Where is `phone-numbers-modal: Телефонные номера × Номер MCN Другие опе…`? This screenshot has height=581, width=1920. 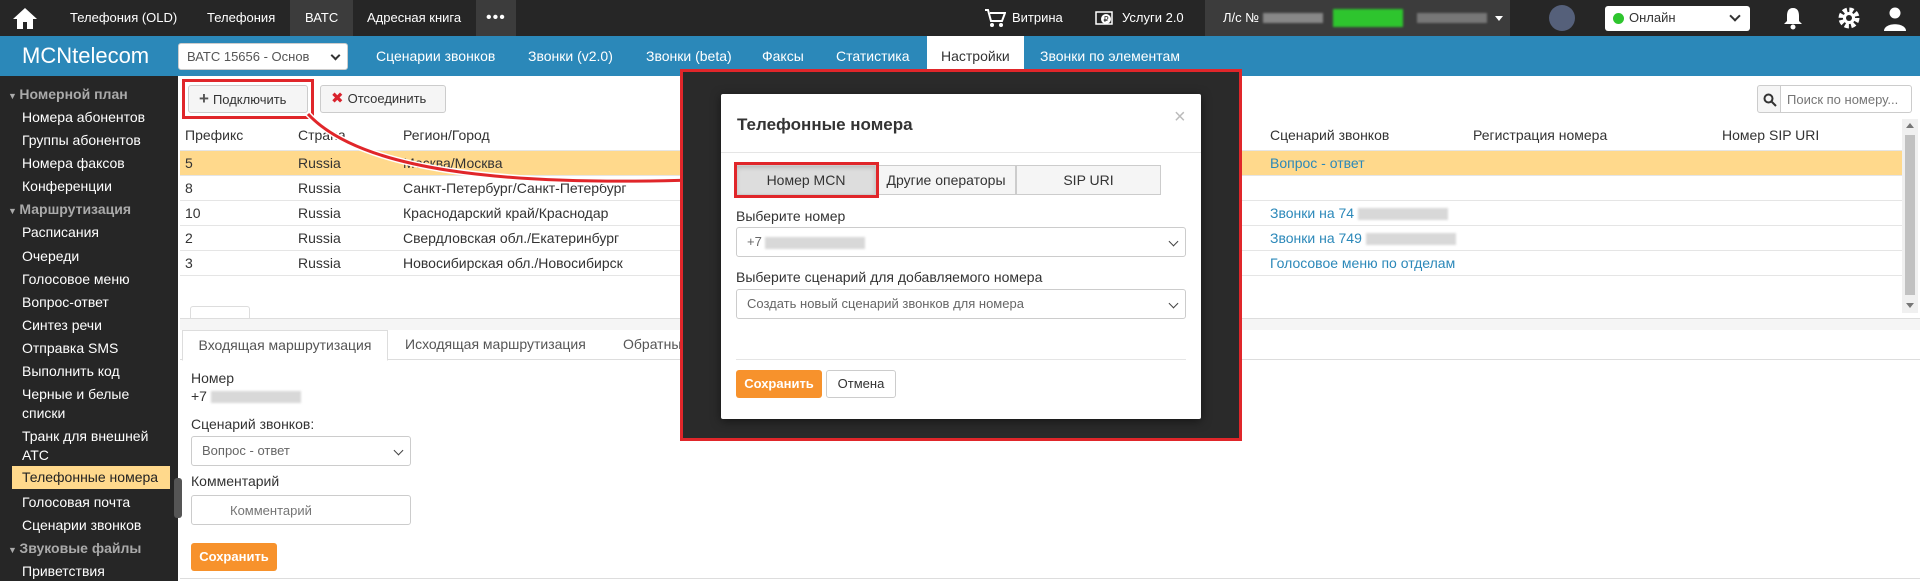
phone-numbers-modal: Телефонные номера × Номер MCN Другие опе… is located at coordinates (961, 256).